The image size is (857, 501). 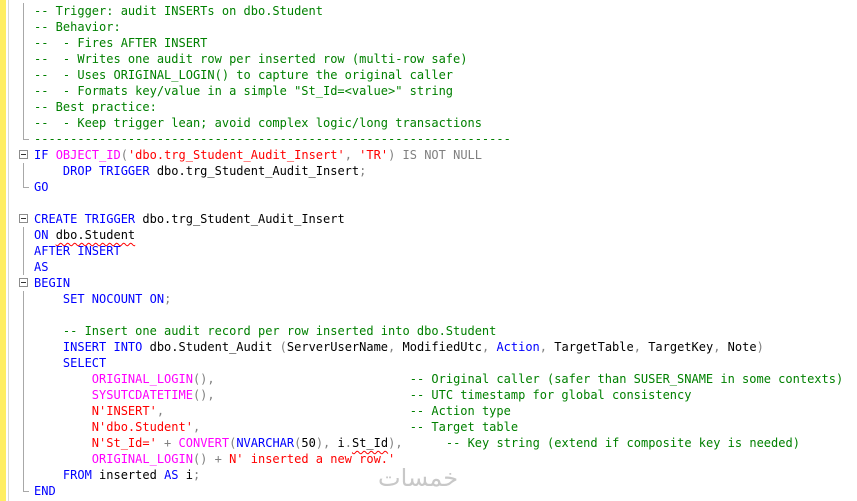 I want to click on code-line: AS, so click(x=433, y=267).